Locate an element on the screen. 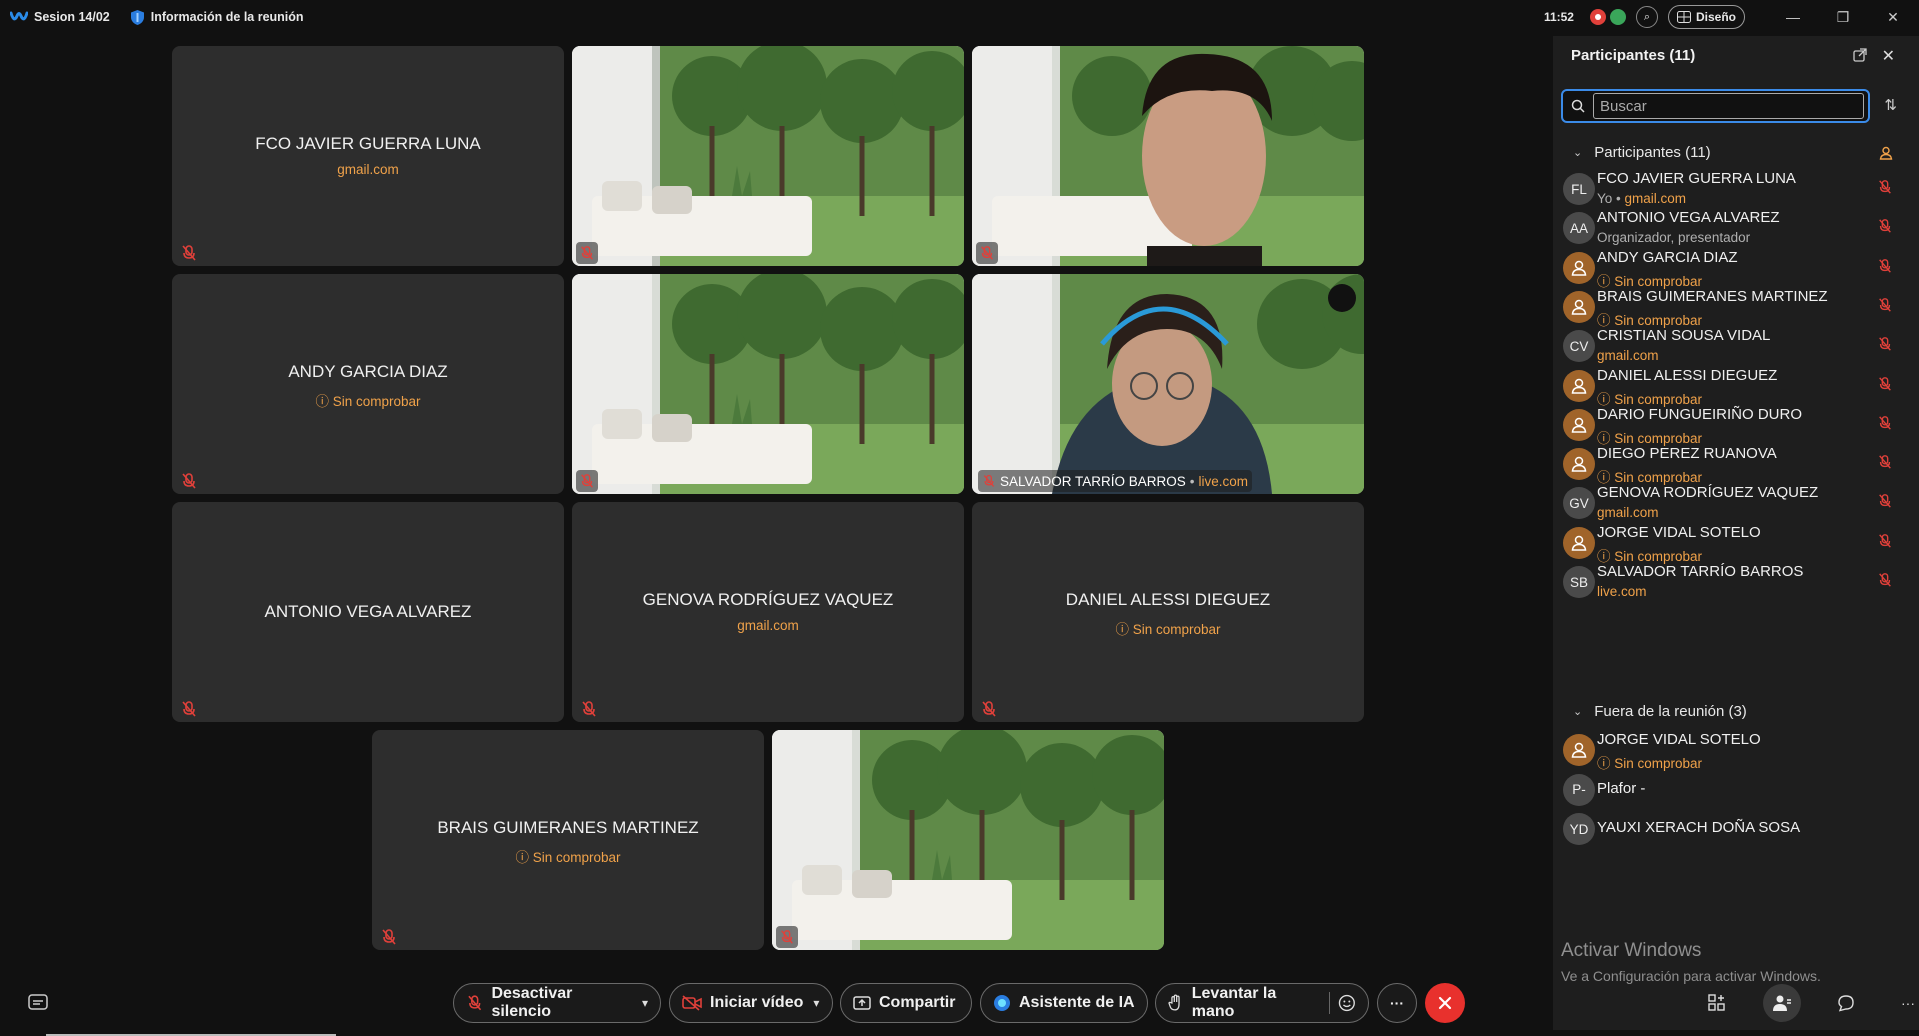  participant-domain: live.com is located at coordinates (1622, 591).